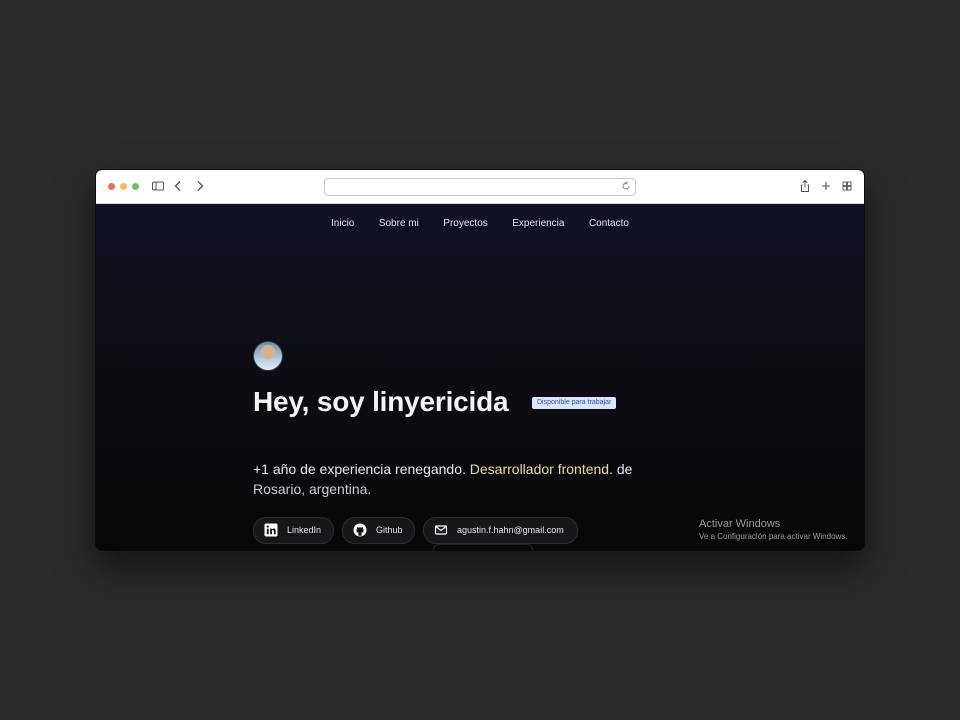 The width and height of the screenshot is (960, 720). Describe the element at coordinates (381, 401) in the screenshot. I see `hero-title: Hey, soy linyericida` at that location.